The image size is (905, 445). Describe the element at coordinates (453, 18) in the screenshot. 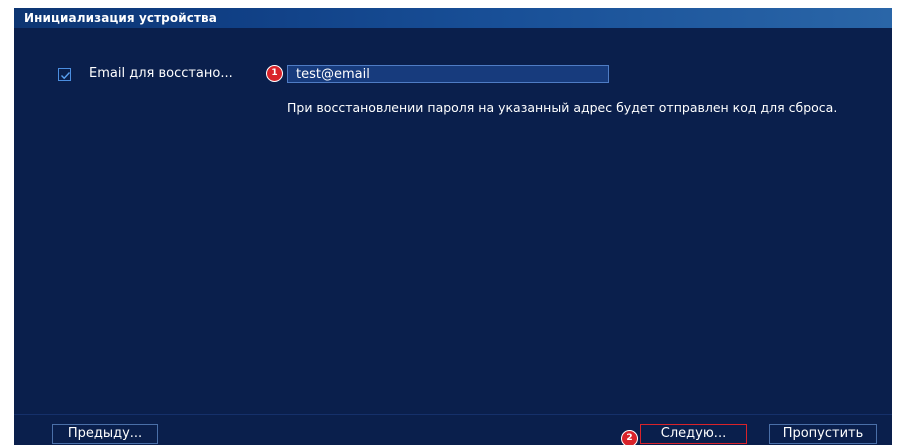

I see `dialog-title: Инициализация устройства` at that location.